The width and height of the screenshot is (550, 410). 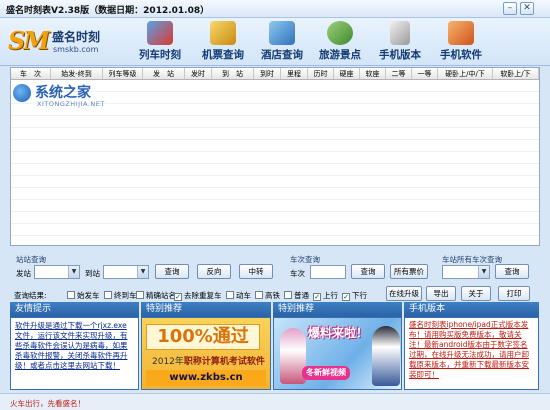 What do you see at coordinates (71, 104) in the screenshot?
I see `watermark-domain: XITONGZHIJIA.NET` at bounding box center [71, 104].